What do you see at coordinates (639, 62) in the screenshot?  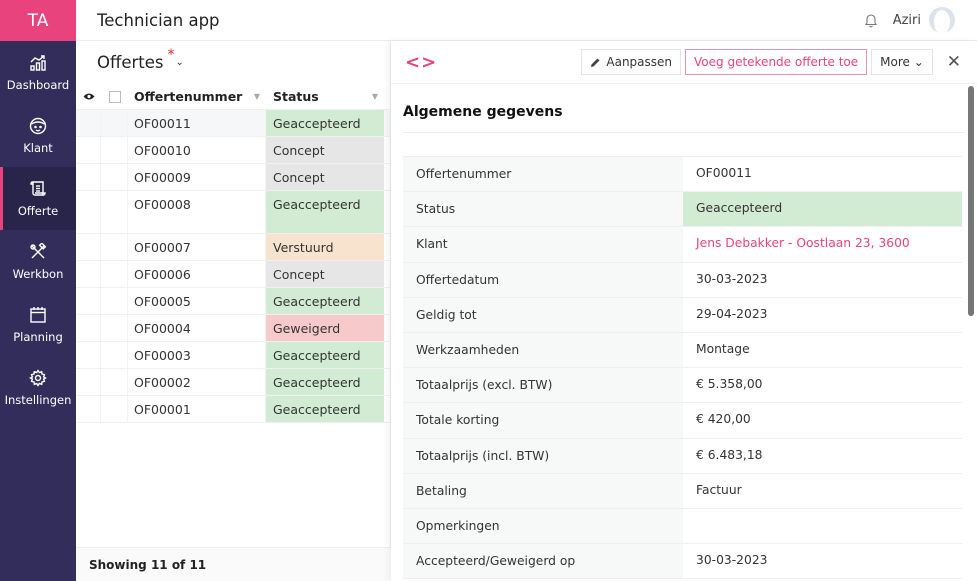 I see `edit-button-label: Aanpassen` at bounding box center [639, 62].